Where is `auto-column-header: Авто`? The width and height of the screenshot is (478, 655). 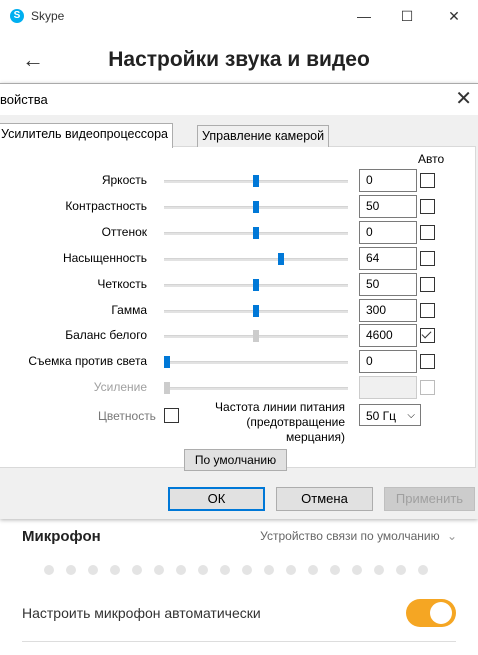 auto-column-header: Авто is located at coordinates (431, 159).